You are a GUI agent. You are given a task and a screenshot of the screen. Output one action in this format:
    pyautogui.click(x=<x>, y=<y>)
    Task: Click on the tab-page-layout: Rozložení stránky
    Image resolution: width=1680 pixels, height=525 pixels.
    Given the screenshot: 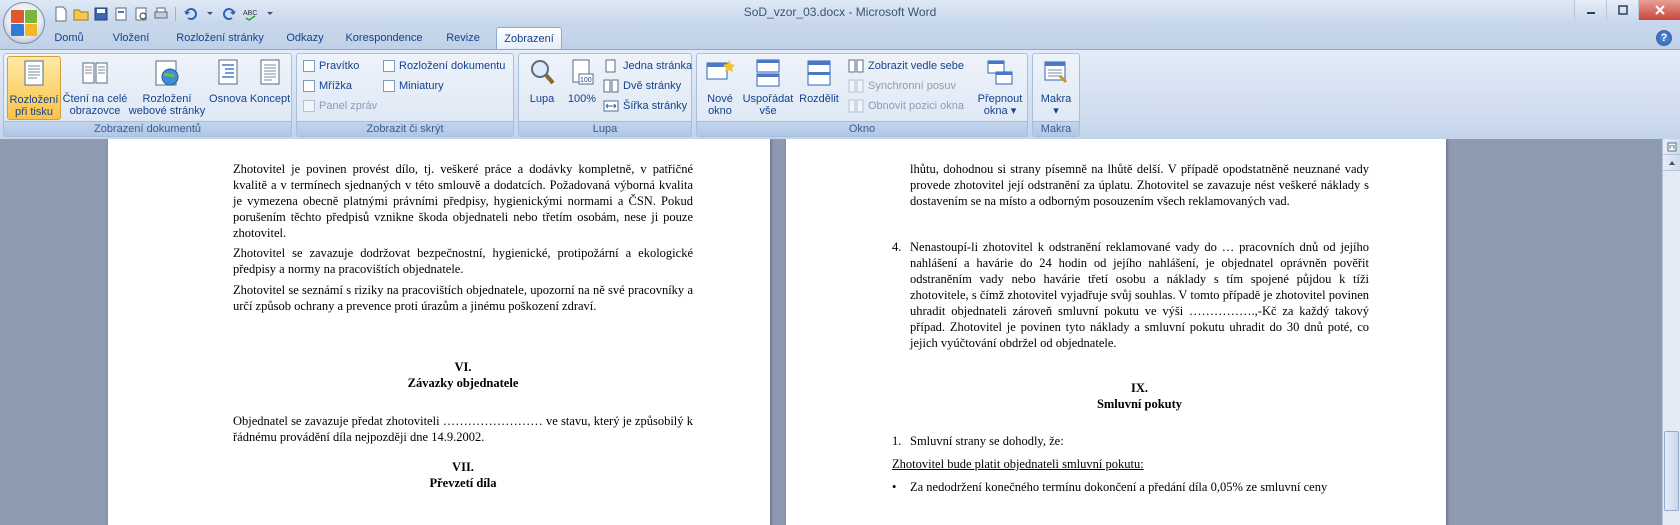 What is the action you would take?
    pyautogui.click(x=220, y=38)
    